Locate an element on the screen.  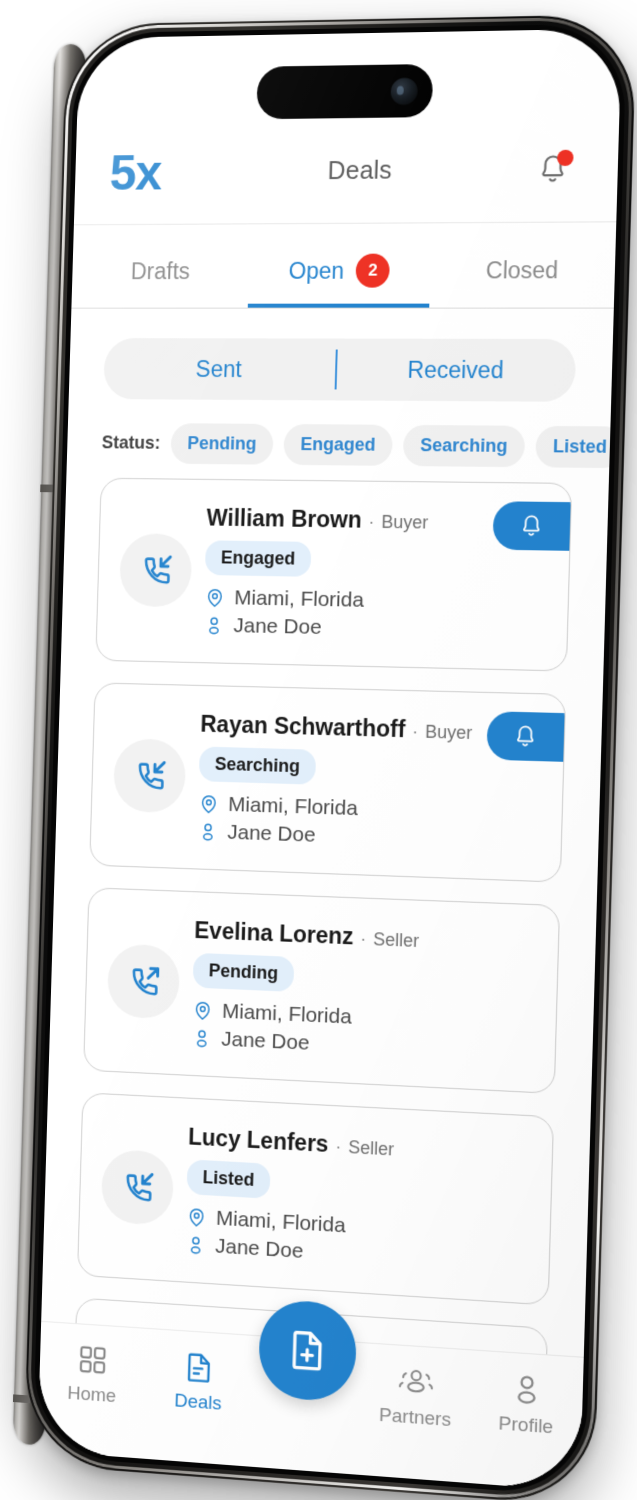
tab-open: Open 2 is located at coordinates (339, 270).